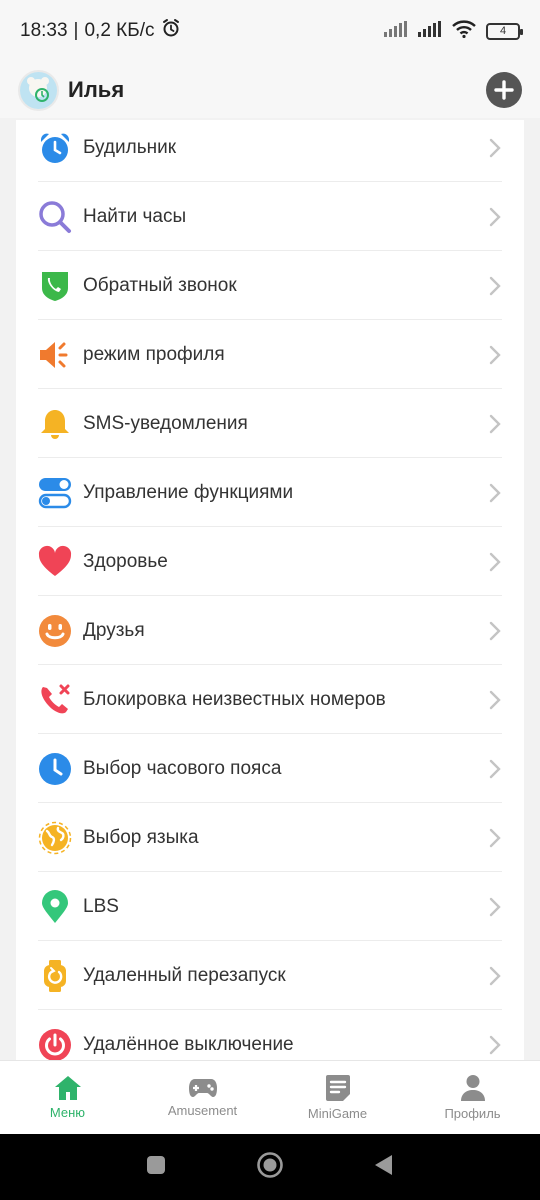 This screenshot has width=540, height=1200. Describe the element at coordinates (130, 147) in the screenshot. I see `menu-item-label: Будильник` at that location.